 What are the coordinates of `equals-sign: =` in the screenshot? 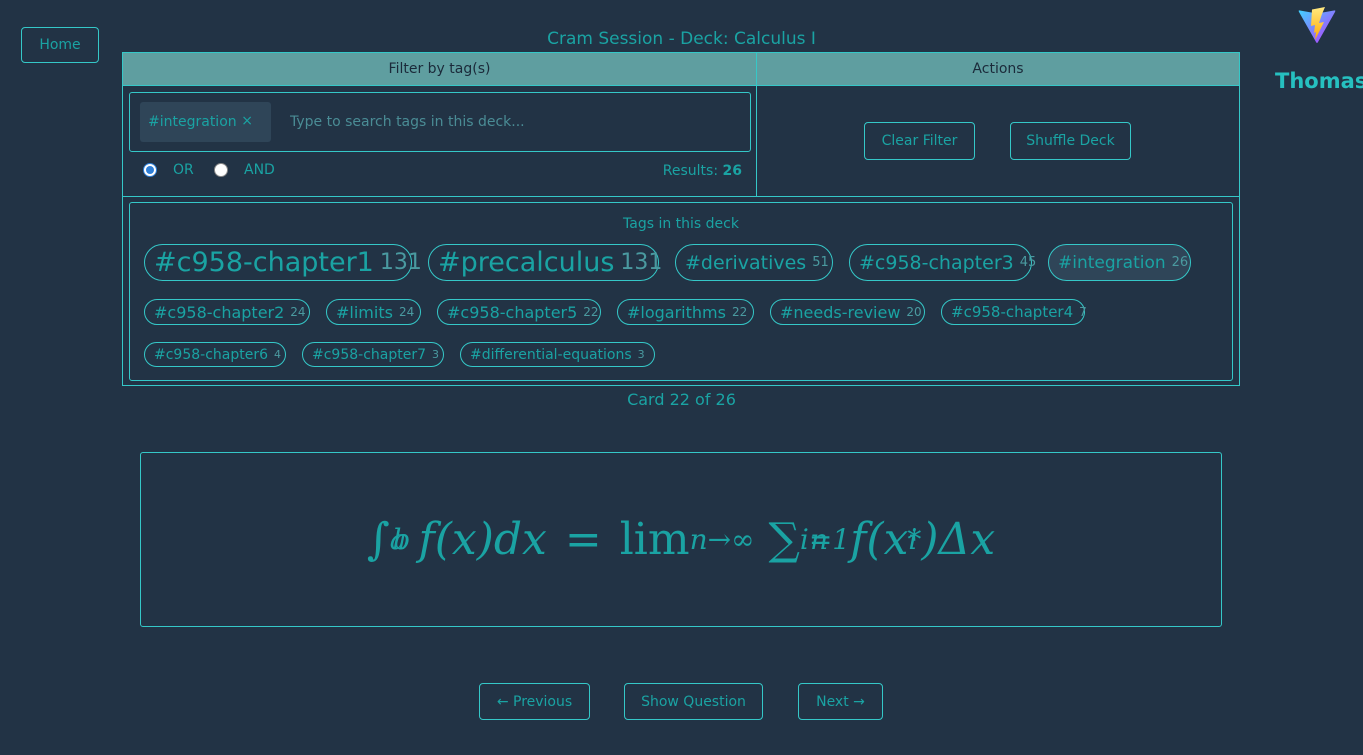 It's located at (583, 539).